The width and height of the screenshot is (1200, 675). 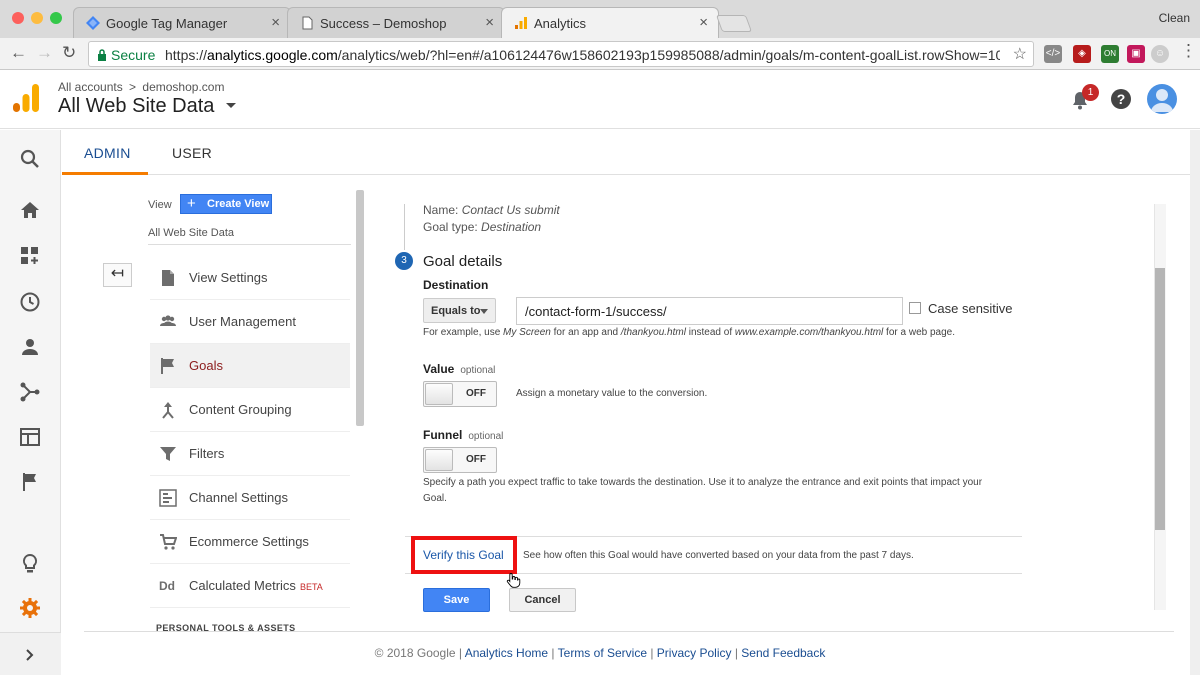 I want to click on caret-down-icon, so click(x=230, y=105).